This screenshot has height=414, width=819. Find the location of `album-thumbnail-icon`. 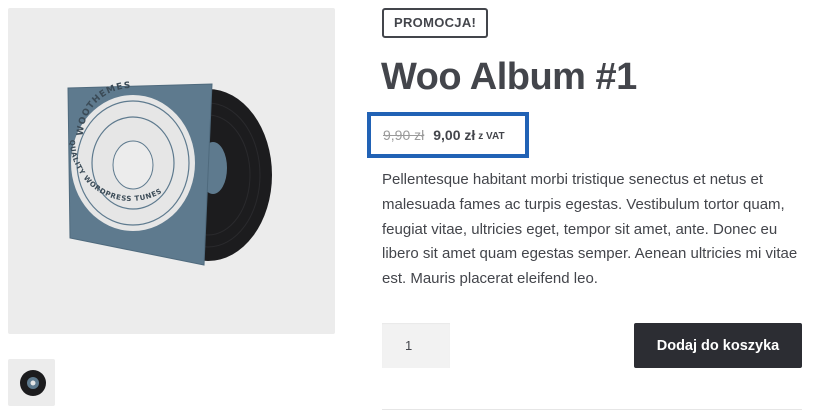

album-thumbnail-icon is located at coordinates (33, 383).